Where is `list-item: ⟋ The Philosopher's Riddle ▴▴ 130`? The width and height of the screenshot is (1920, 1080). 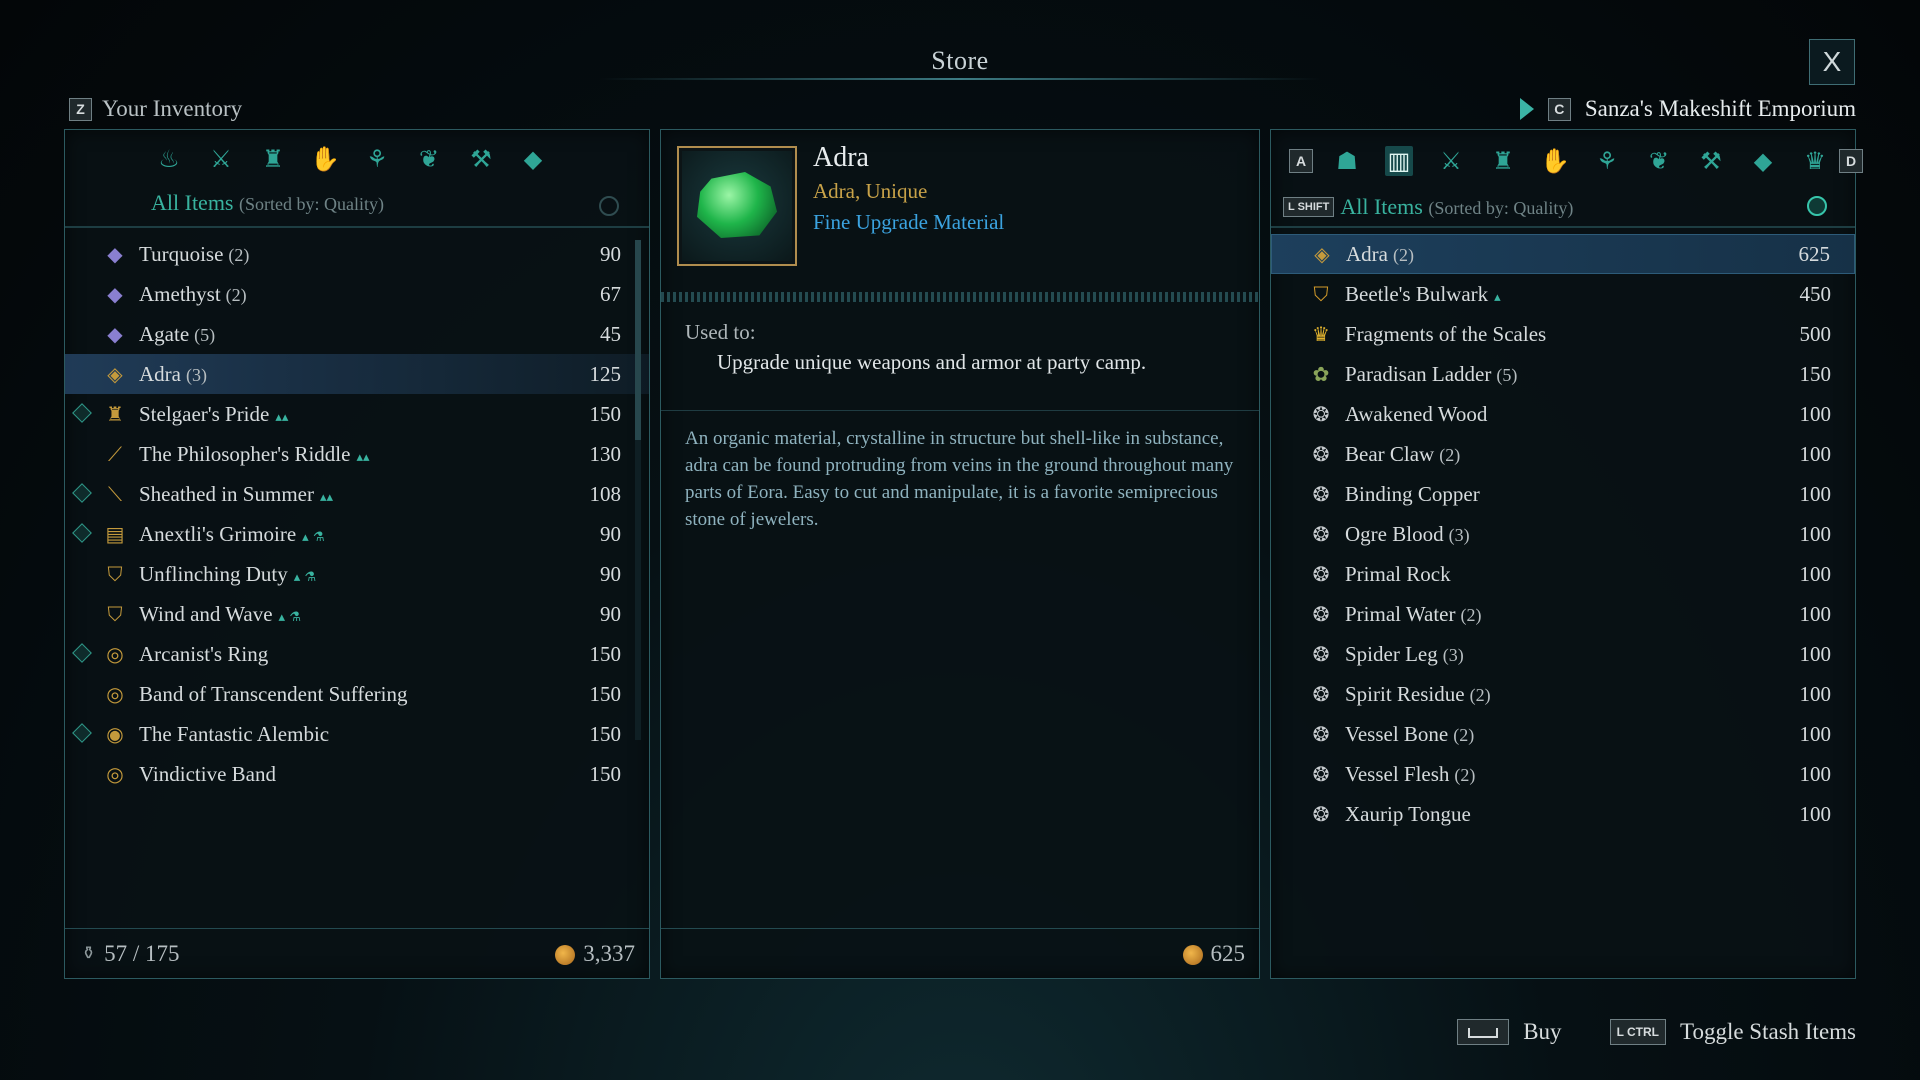
list-item: ⟋ The Philosopher's Riddle ▴▴ 130 is located at coordinates (357, 454).